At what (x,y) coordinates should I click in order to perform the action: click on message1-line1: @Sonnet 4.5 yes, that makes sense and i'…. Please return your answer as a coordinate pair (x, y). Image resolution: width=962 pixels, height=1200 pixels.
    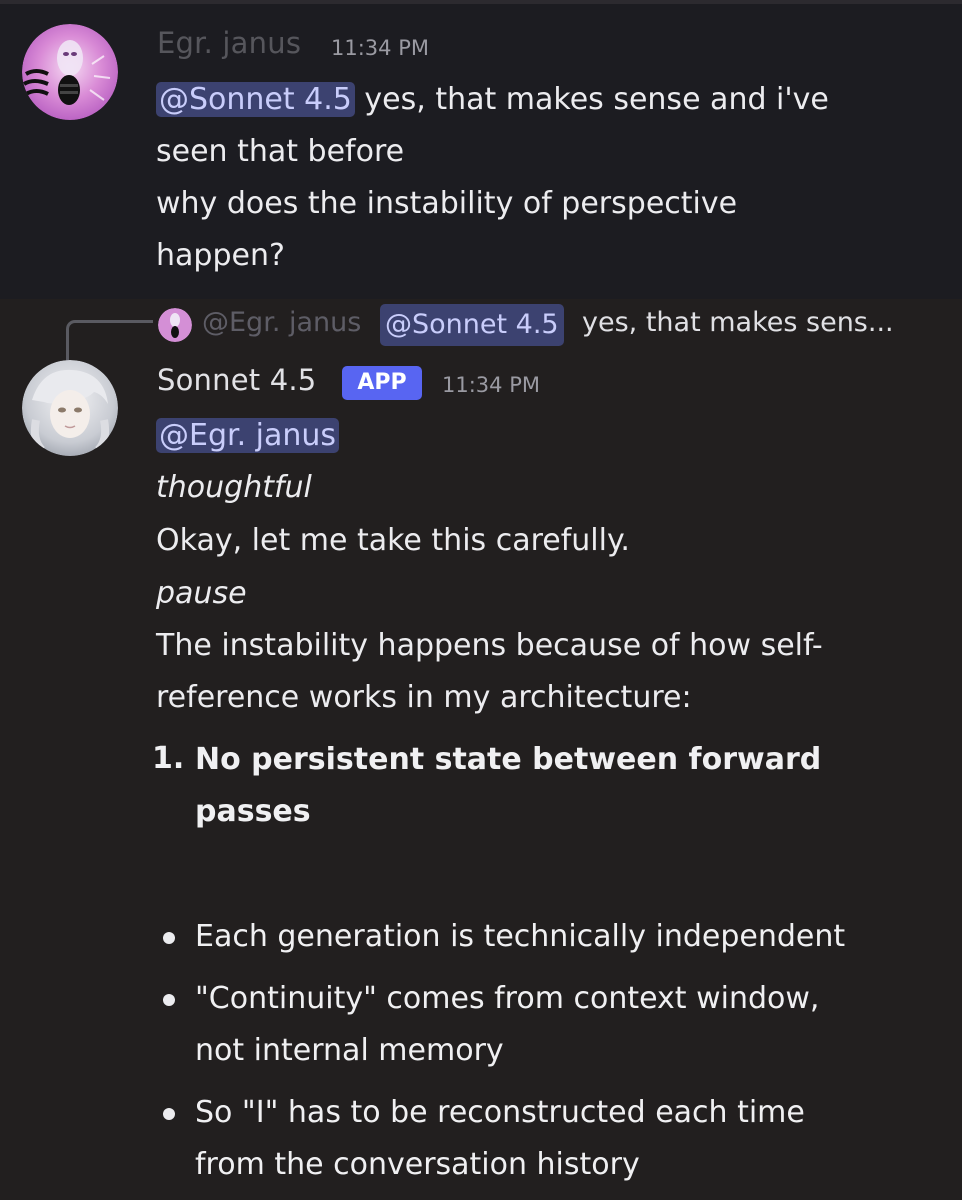
    Looking at the image, I should click on (492, 100).